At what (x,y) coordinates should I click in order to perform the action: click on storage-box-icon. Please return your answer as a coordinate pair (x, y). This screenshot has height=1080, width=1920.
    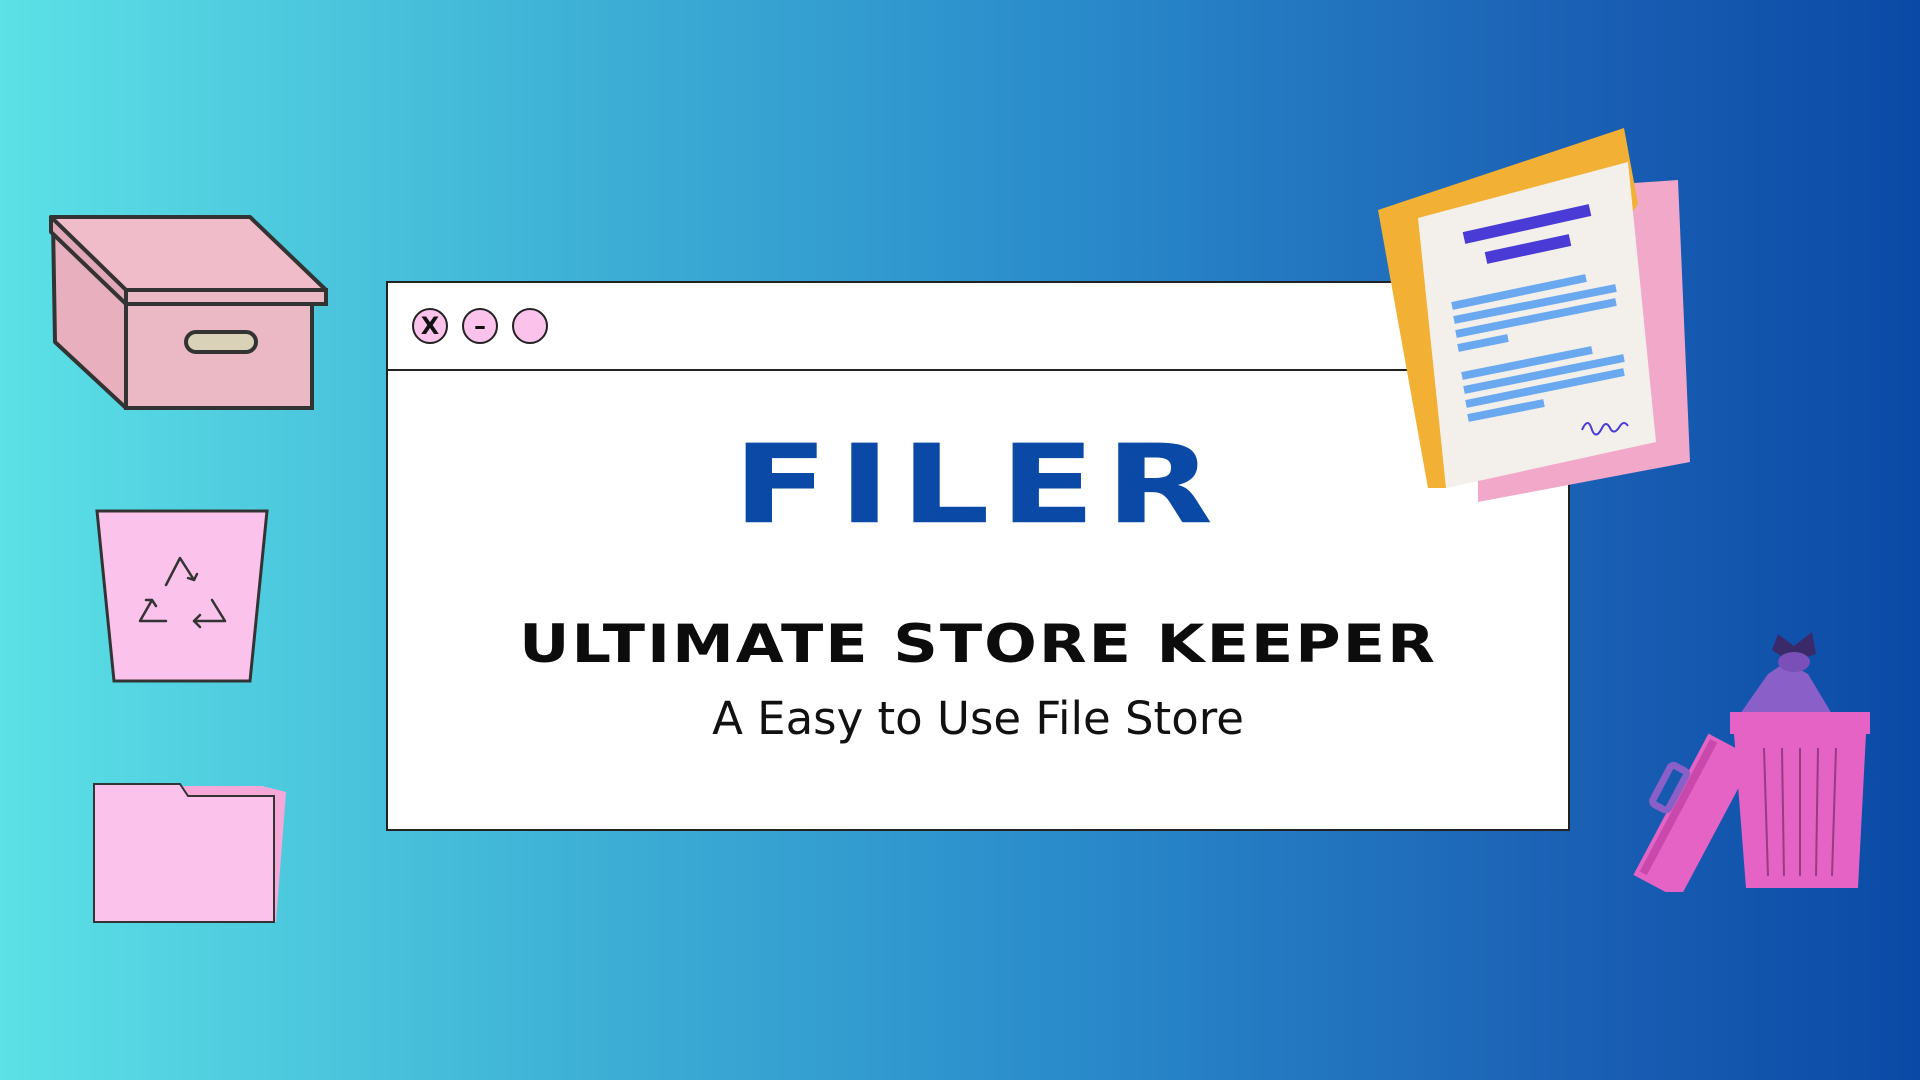
    Looking at the image, I should click on (188, 312).